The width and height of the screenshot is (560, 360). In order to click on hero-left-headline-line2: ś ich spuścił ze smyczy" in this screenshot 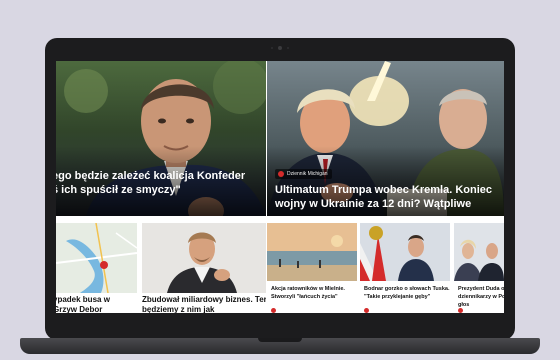, I will do `click(118, 190)`.